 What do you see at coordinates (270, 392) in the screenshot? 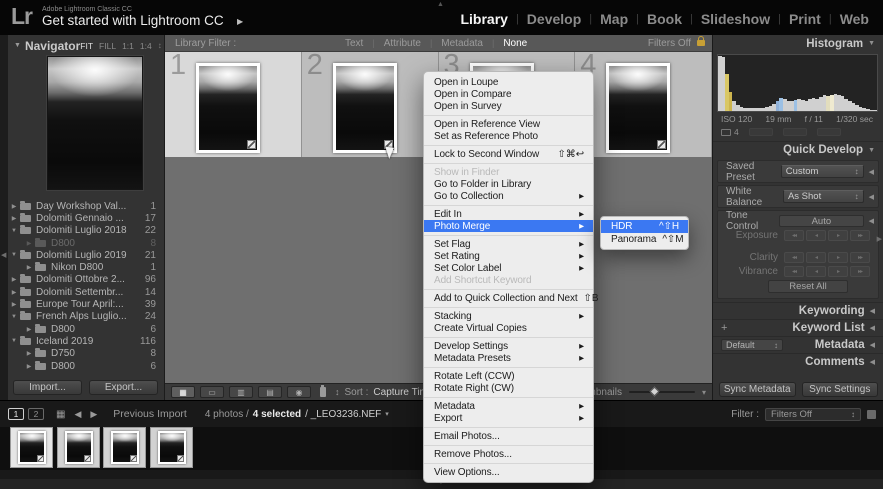
I see `survey-view-icon: ▤` at bounding box center [270, 392].